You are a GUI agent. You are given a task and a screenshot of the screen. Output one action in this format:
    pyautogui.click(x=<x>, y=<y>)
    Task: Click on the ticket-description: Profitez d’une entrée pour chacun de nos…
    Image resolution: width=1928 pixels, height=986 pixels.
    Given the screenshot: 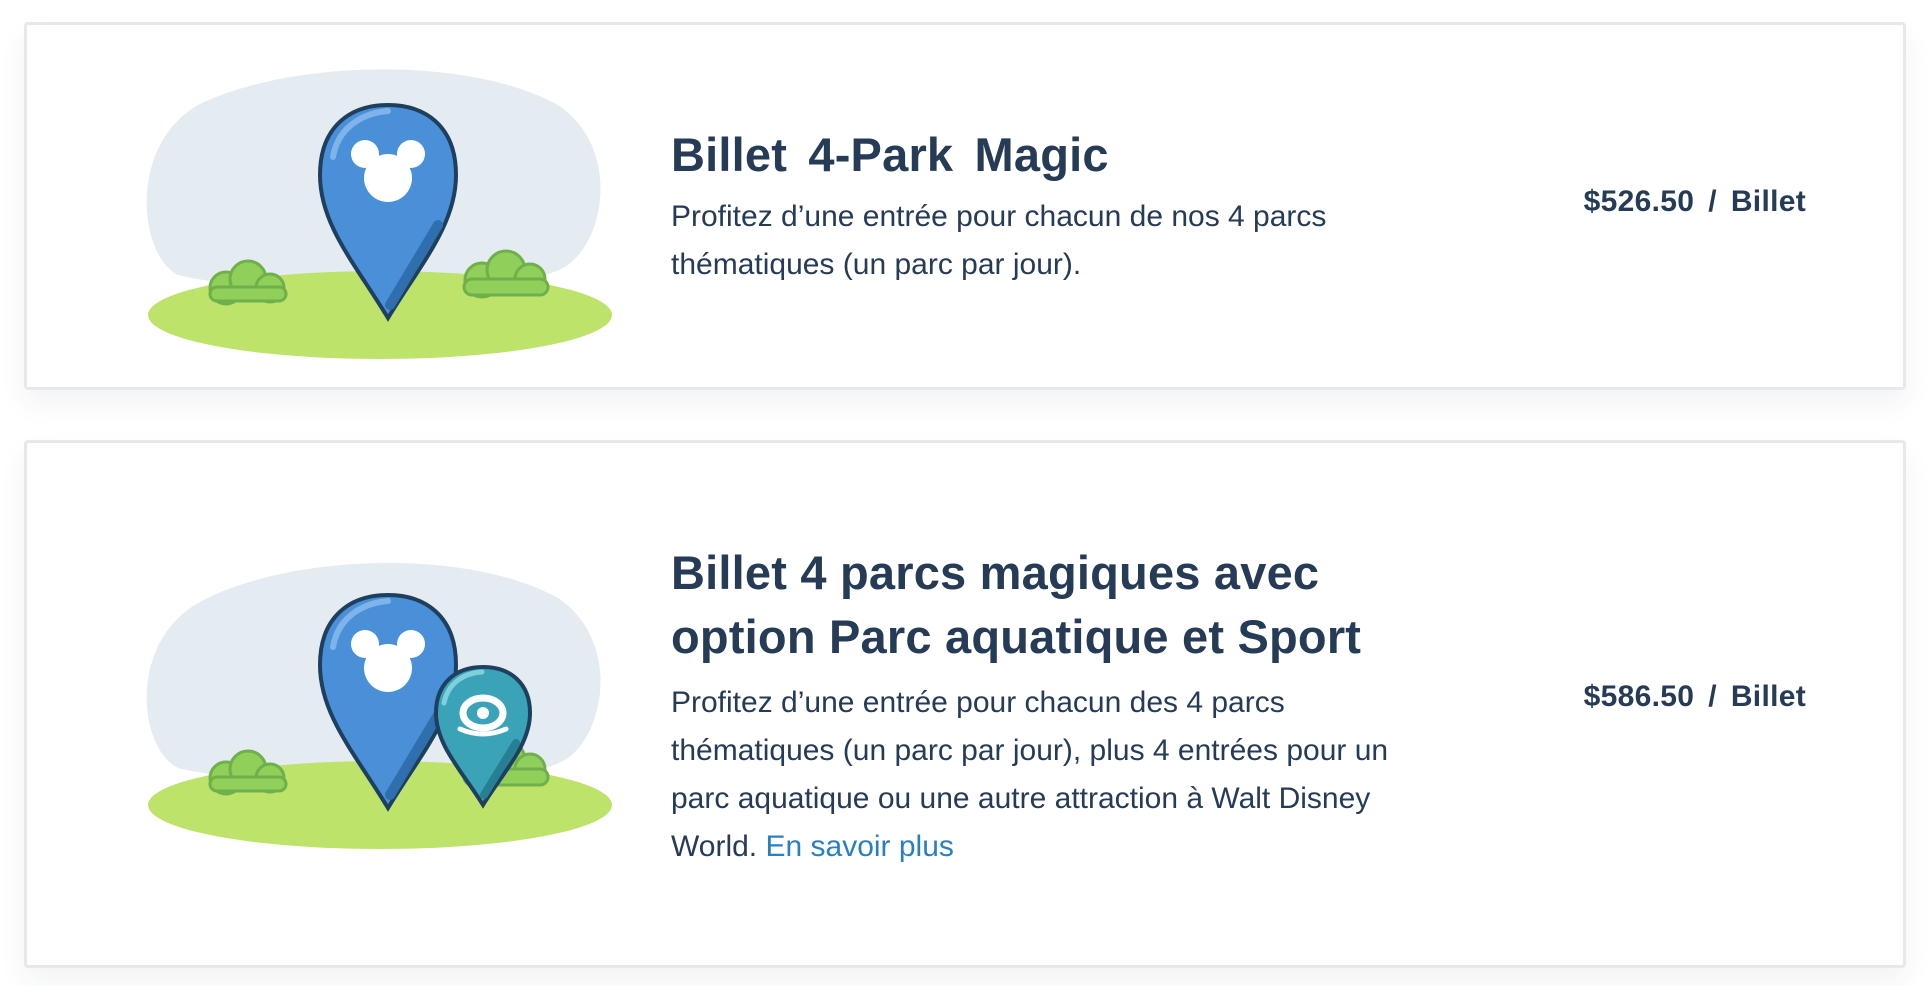 What is the action you would take?
    pyautogui.click(x=999, y=240)
    